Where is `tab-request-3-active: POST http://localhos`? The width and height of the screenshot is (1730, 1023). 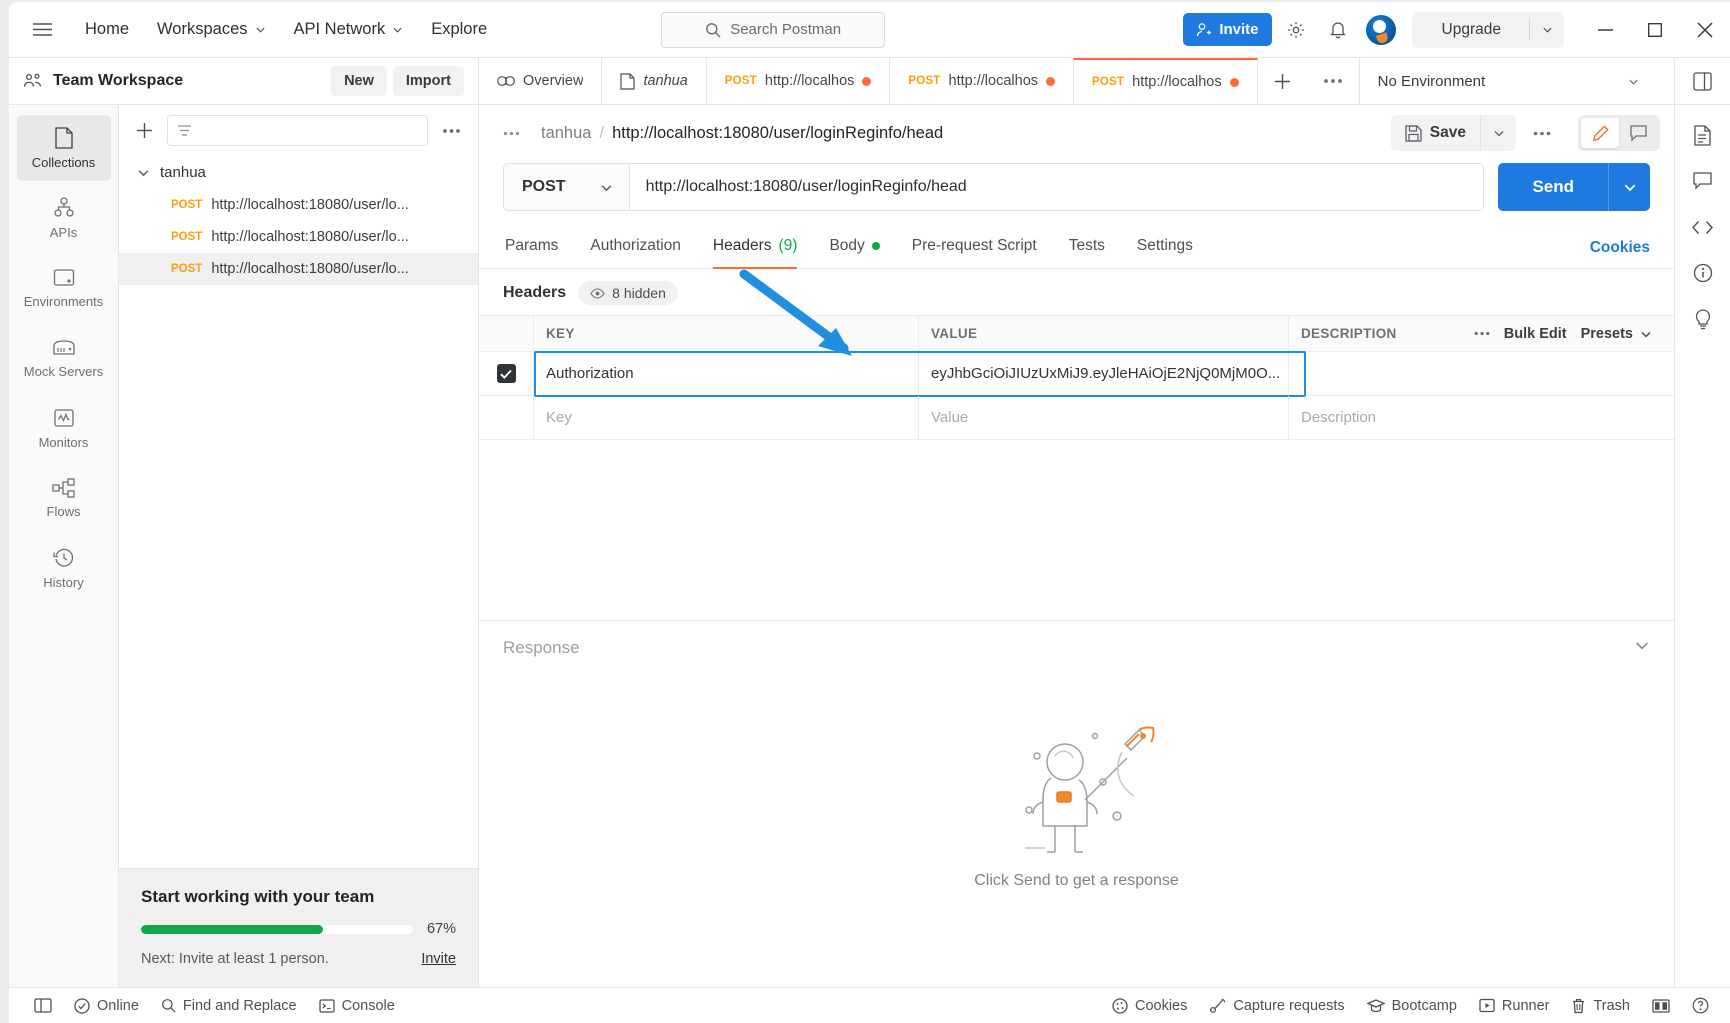 tab-request-3-active: POST http://localhos is located at coordinates (1166, 81).